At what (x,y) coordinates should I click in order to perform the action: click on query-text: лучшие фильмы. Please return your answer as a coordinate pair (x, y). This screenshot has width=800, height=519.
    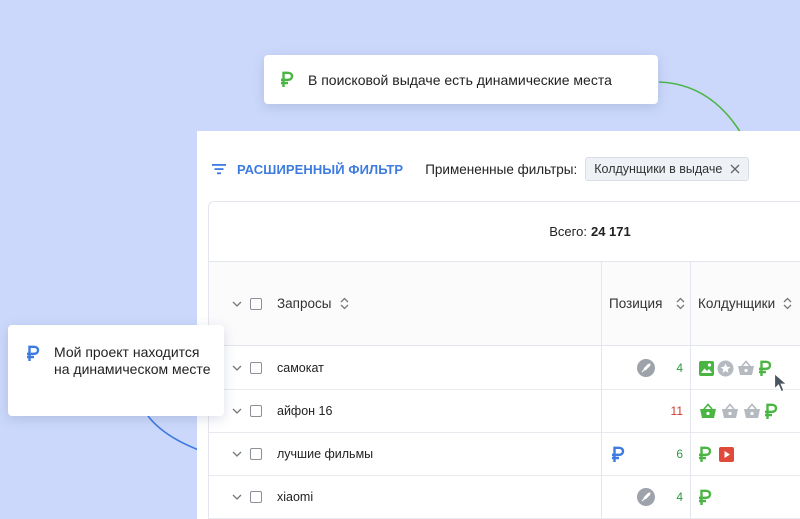
    Looking at the image, I should click on (325, 454).